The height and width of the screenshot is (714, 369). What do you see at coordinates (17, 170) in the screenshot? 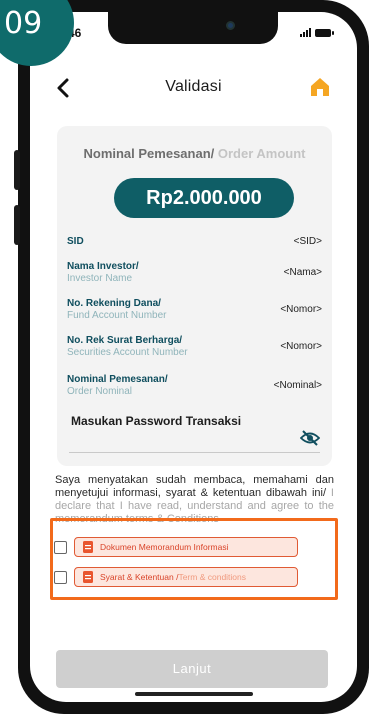
I see `volume-up-button` at bounding box center [17, 170].